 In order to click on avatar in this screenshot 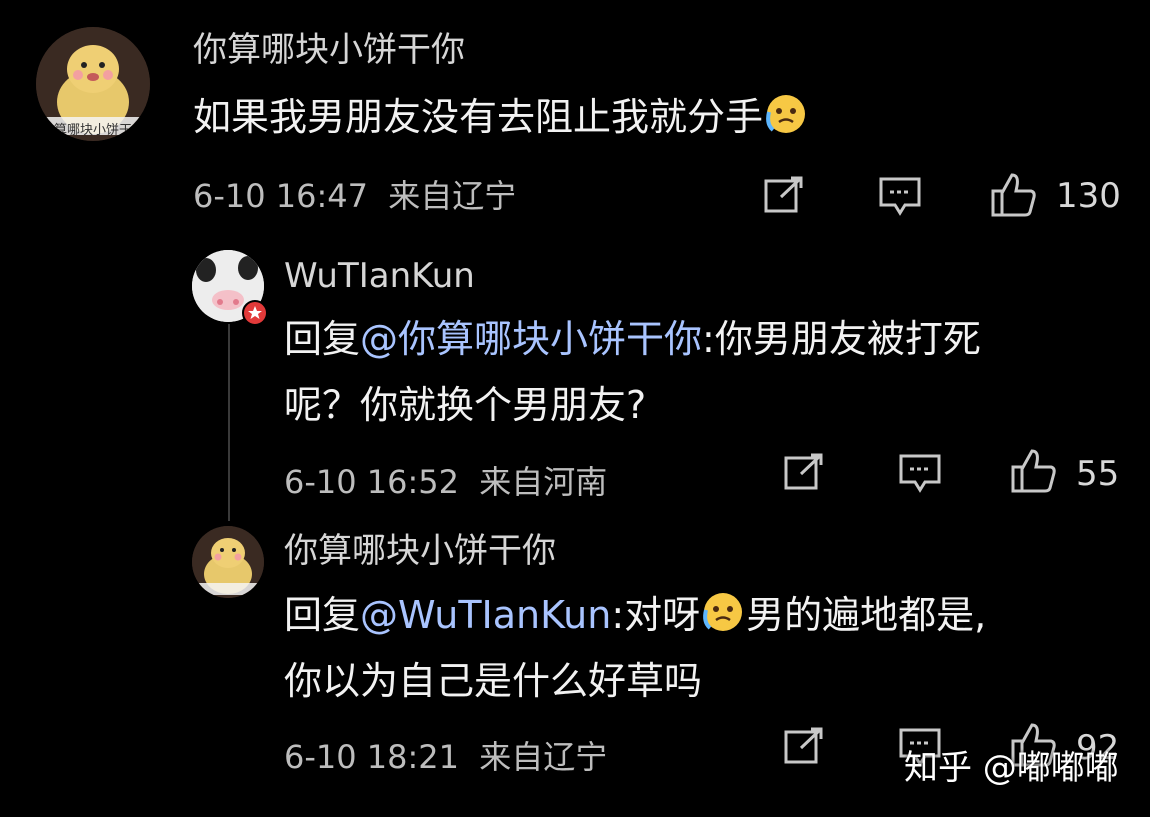, I will do `click(228, 562)`.